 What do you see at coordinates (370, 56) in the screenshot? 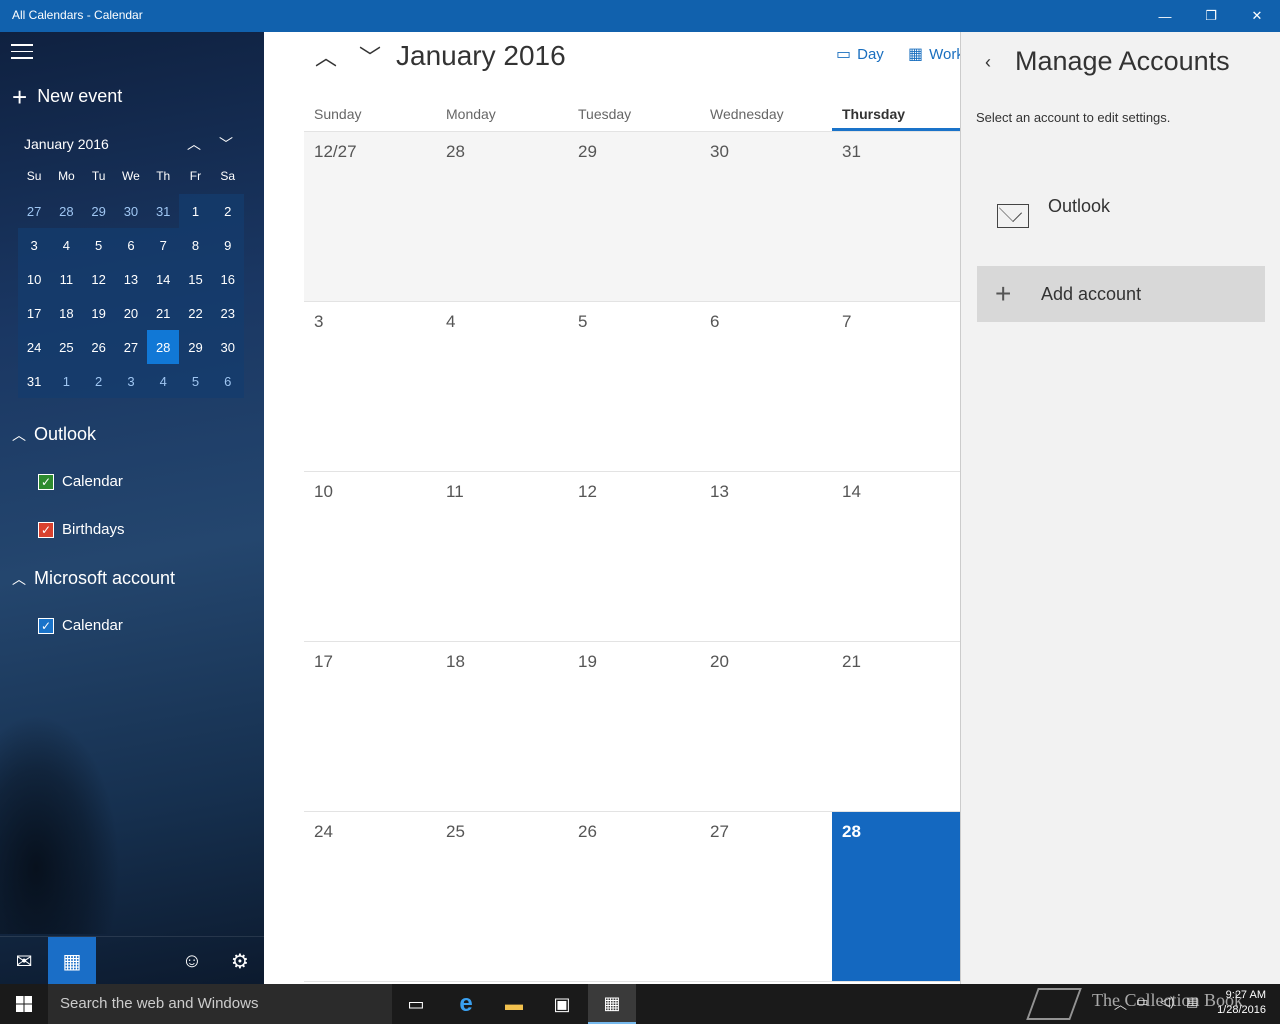
I see `next-month-chevron-down-icon: ﹀` at bounding box center [370, 56].